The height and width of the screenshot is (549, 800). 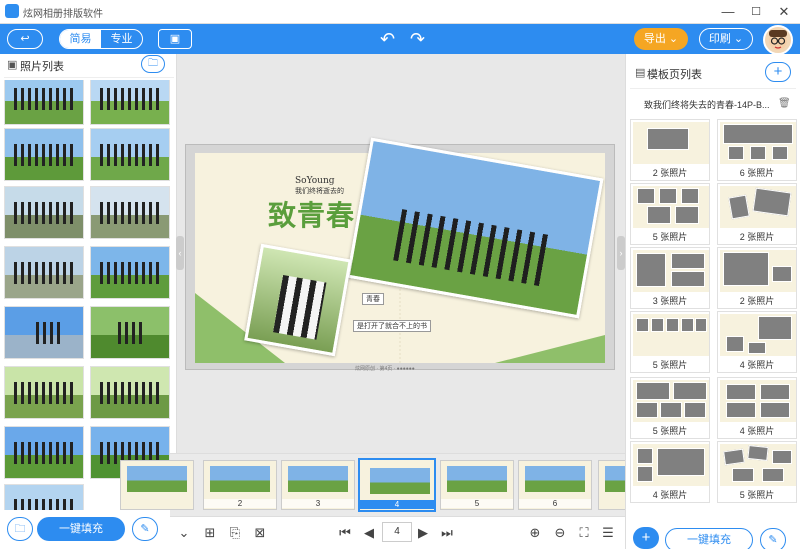 I want to click on zoom-in-icon: ⊕, so click(x=535, y=533).